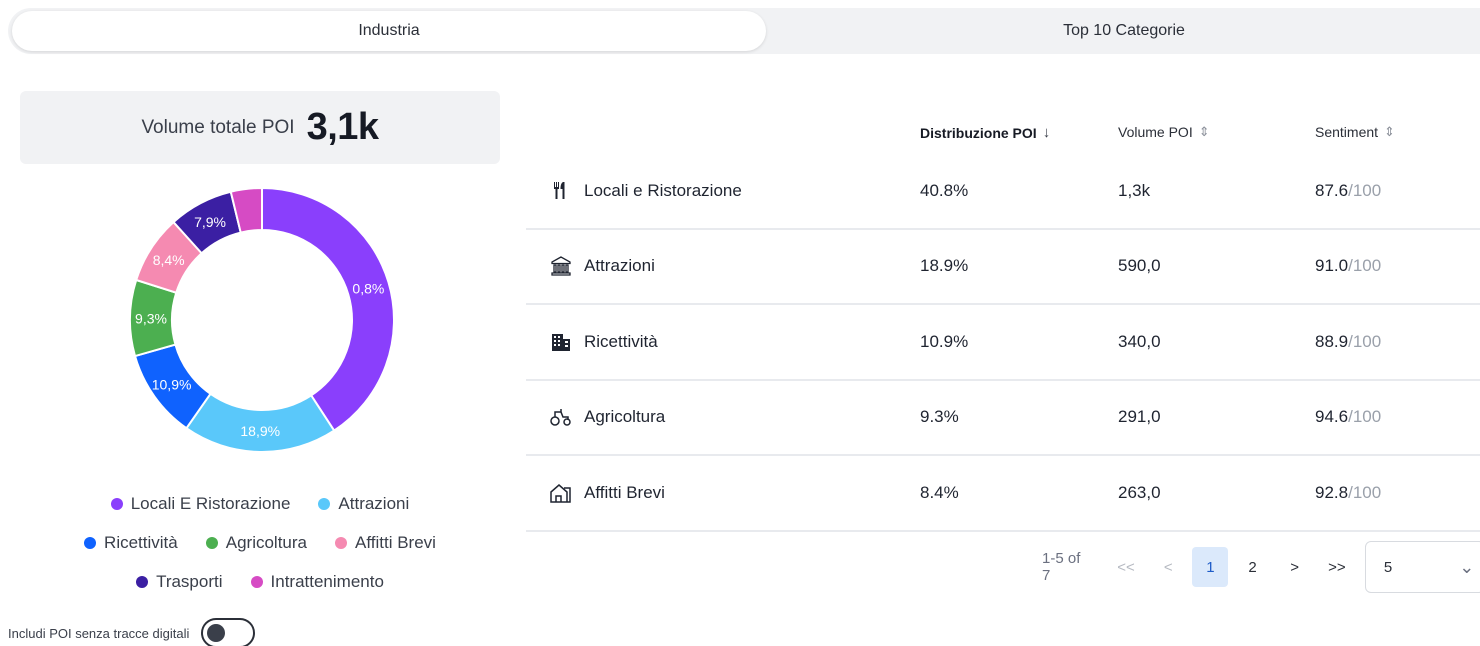 This screenshot has height=646, width=1480. Describe the element at coordinates (1046, 132) in the screenshot. I see `sort-desc-icon: ↓` at that location.